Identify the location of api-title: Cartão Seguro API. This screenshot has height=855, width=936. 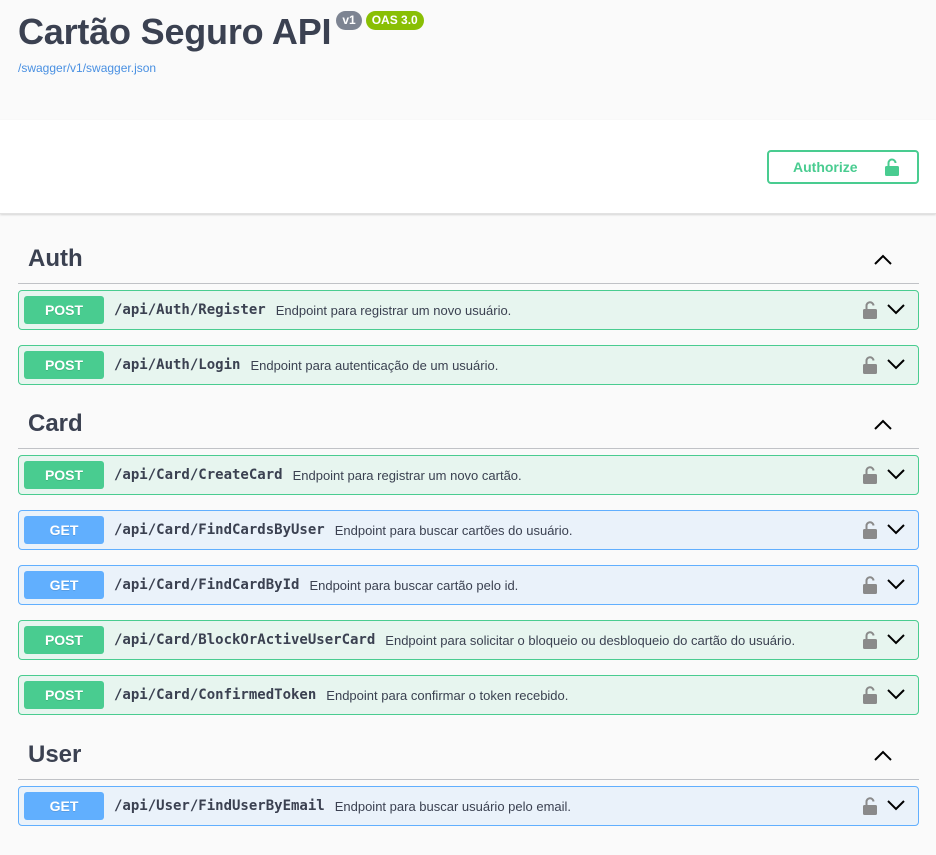
(175, 31).